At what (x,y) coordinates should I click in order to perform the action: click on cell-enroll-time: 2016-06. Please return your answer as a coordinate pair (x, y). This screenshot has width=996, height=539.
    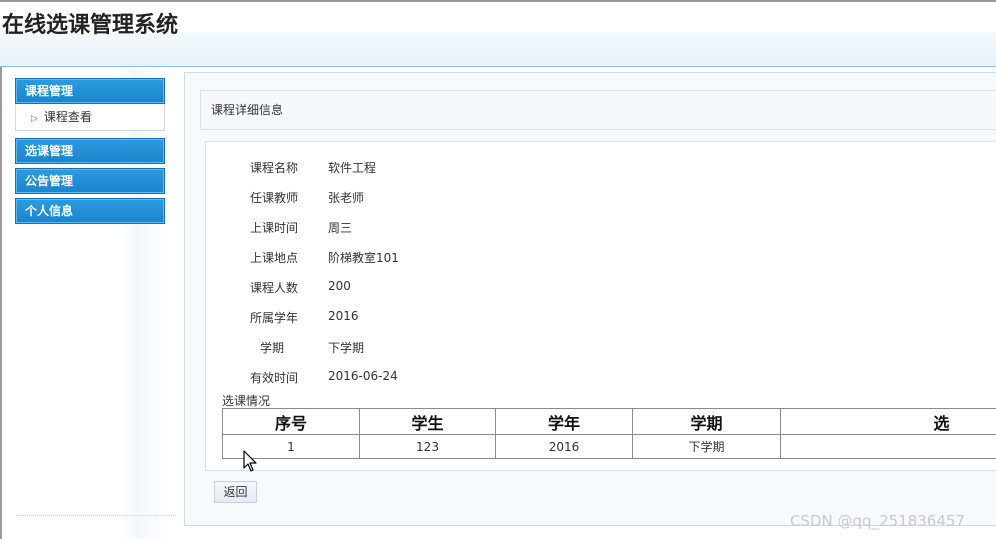
    Looking at the image, I should click on (888, 446).